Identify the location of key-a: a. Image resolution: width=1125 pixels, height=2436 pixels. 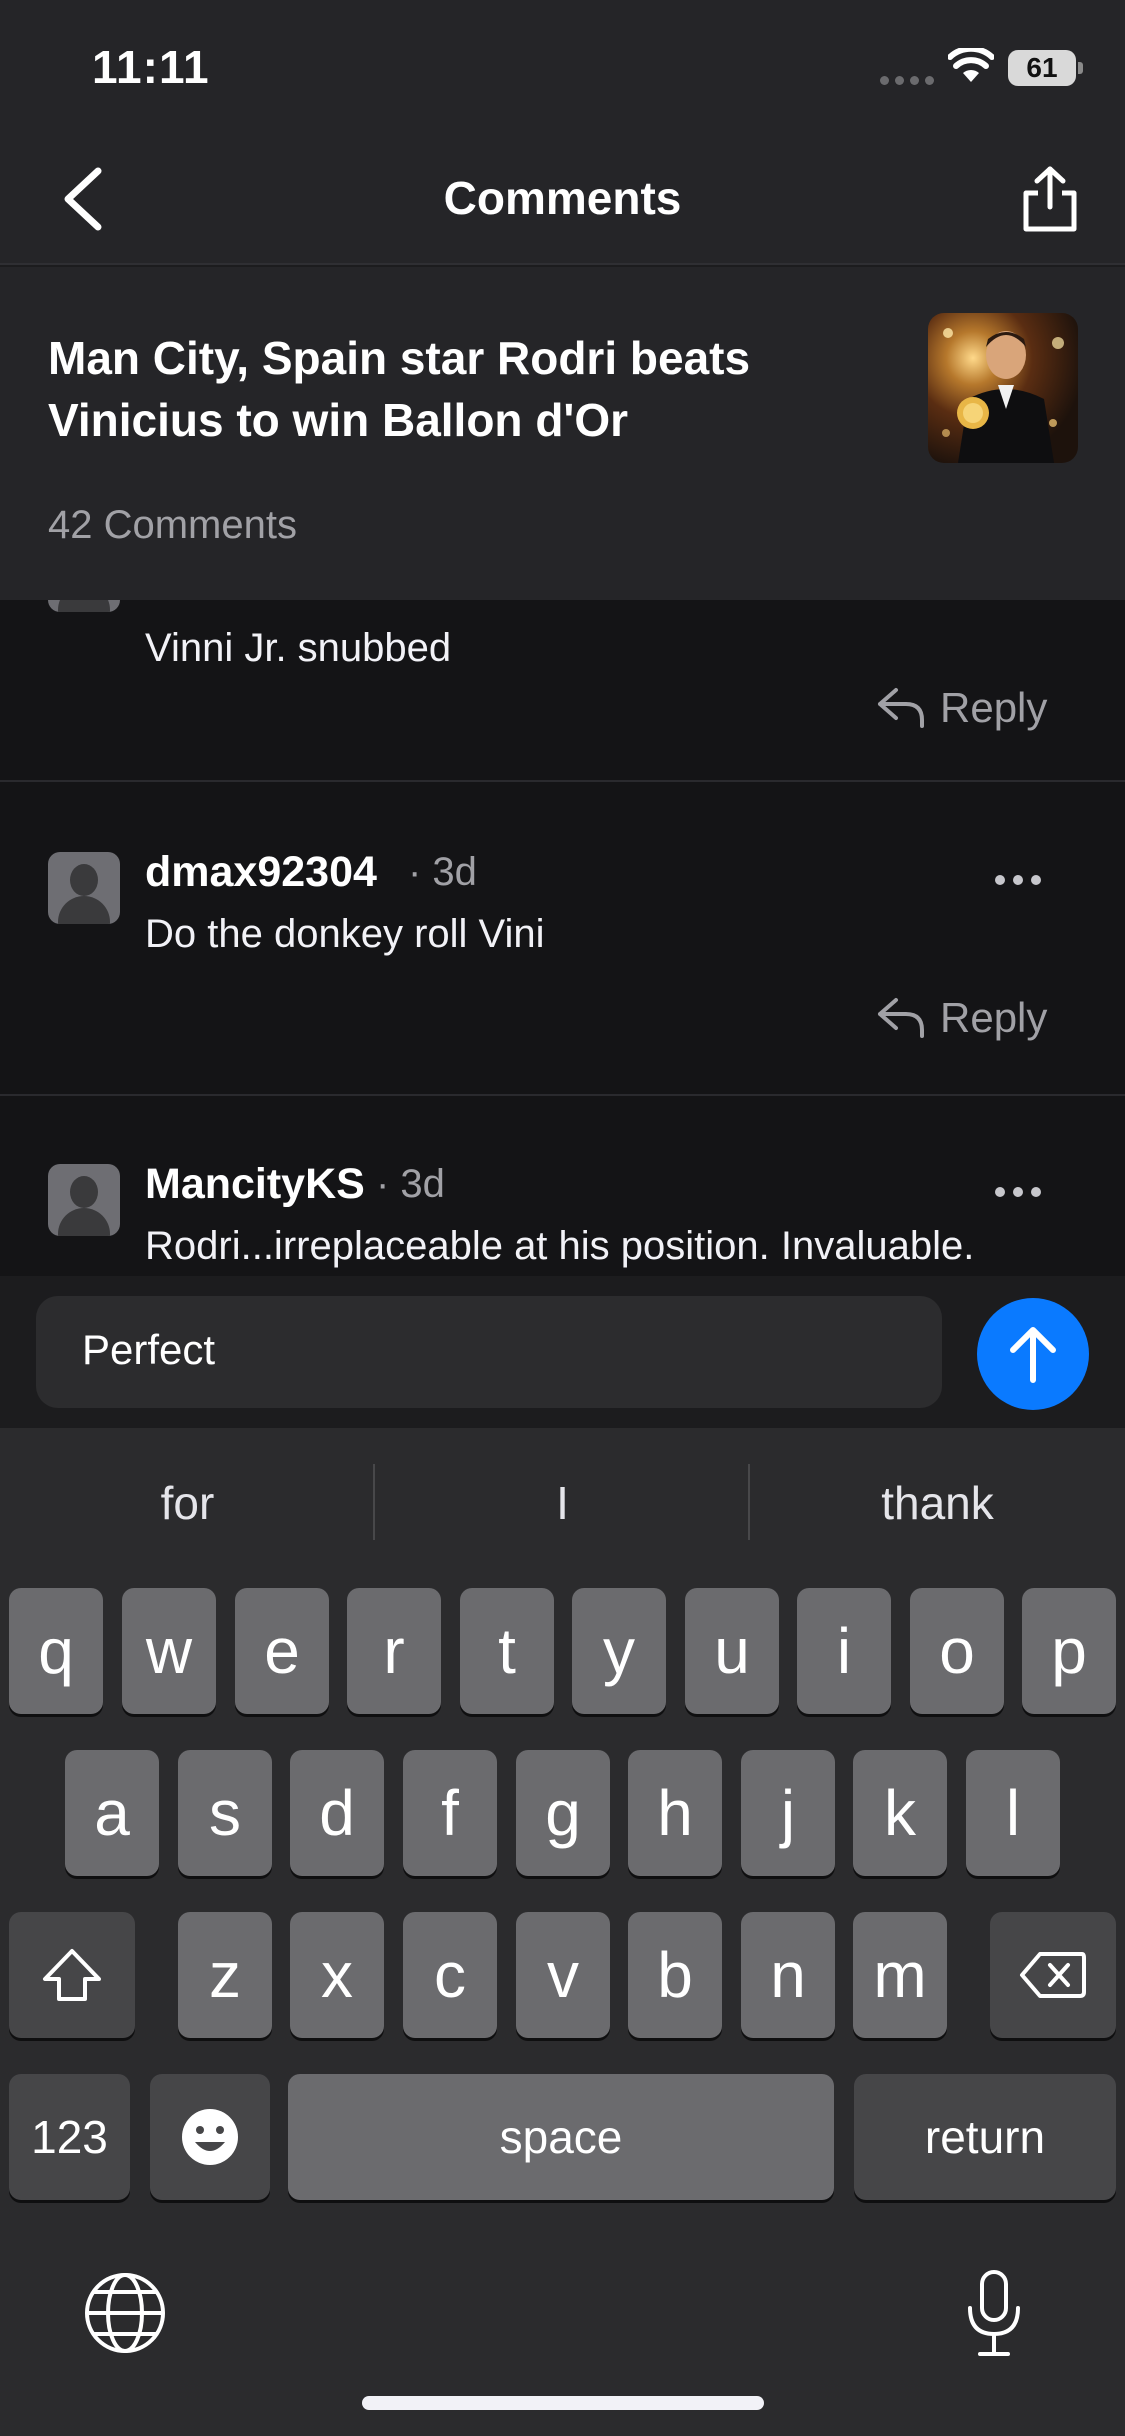
(112, 1813).